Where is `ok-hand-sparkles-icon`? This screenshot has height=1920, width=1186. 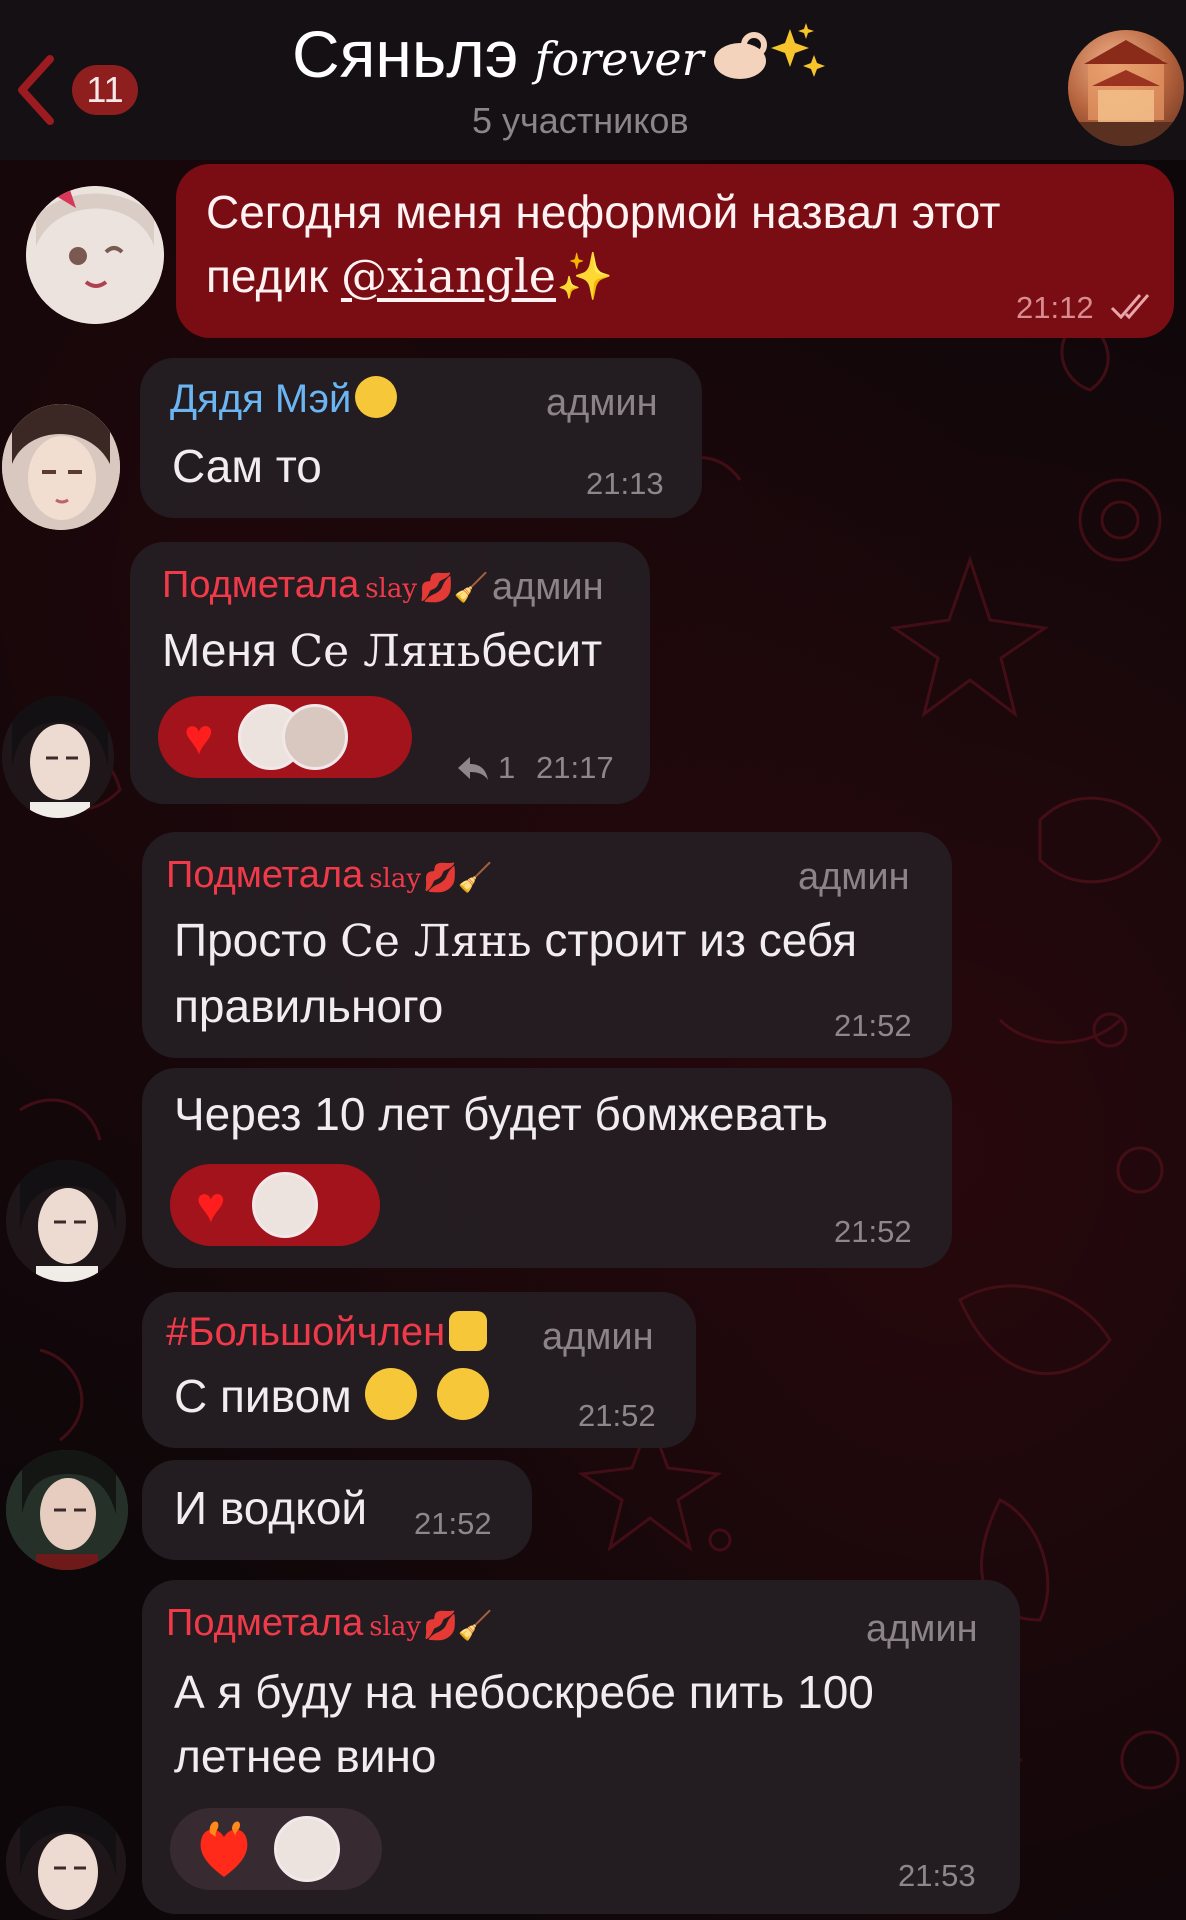 ok-hand-sparkles-icon is located at coordinates (770, 54).